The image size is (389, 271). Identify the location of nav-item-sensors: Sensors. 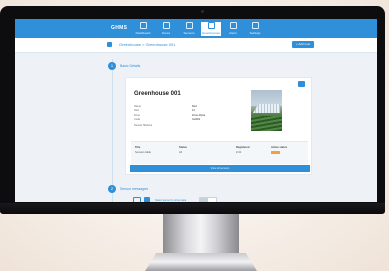
(189, 29).